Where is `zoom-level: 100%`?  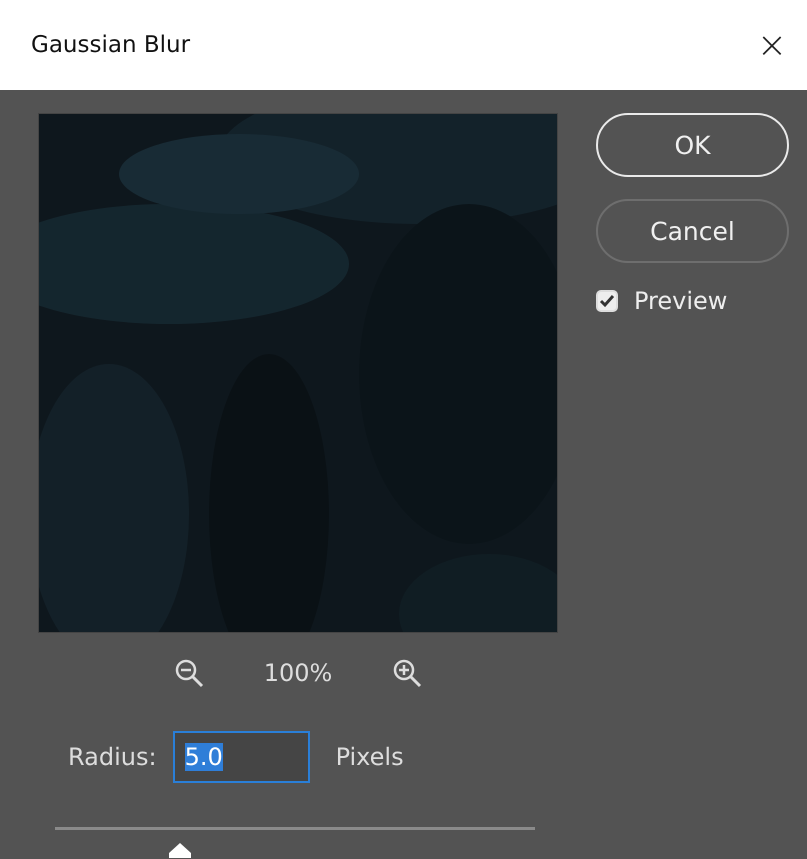 zoom-level: 100% is located at coordinates (298, 673).